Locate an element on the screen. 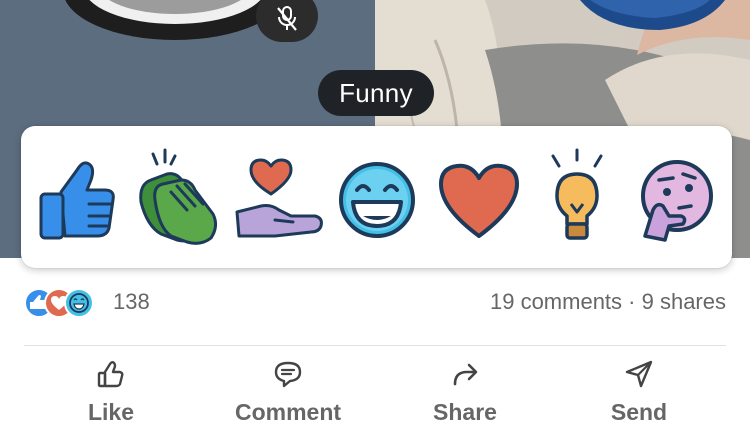 The width and height of the screenshot is (750, 434). thumbs-up-icon is located at coordinates (77, 200).